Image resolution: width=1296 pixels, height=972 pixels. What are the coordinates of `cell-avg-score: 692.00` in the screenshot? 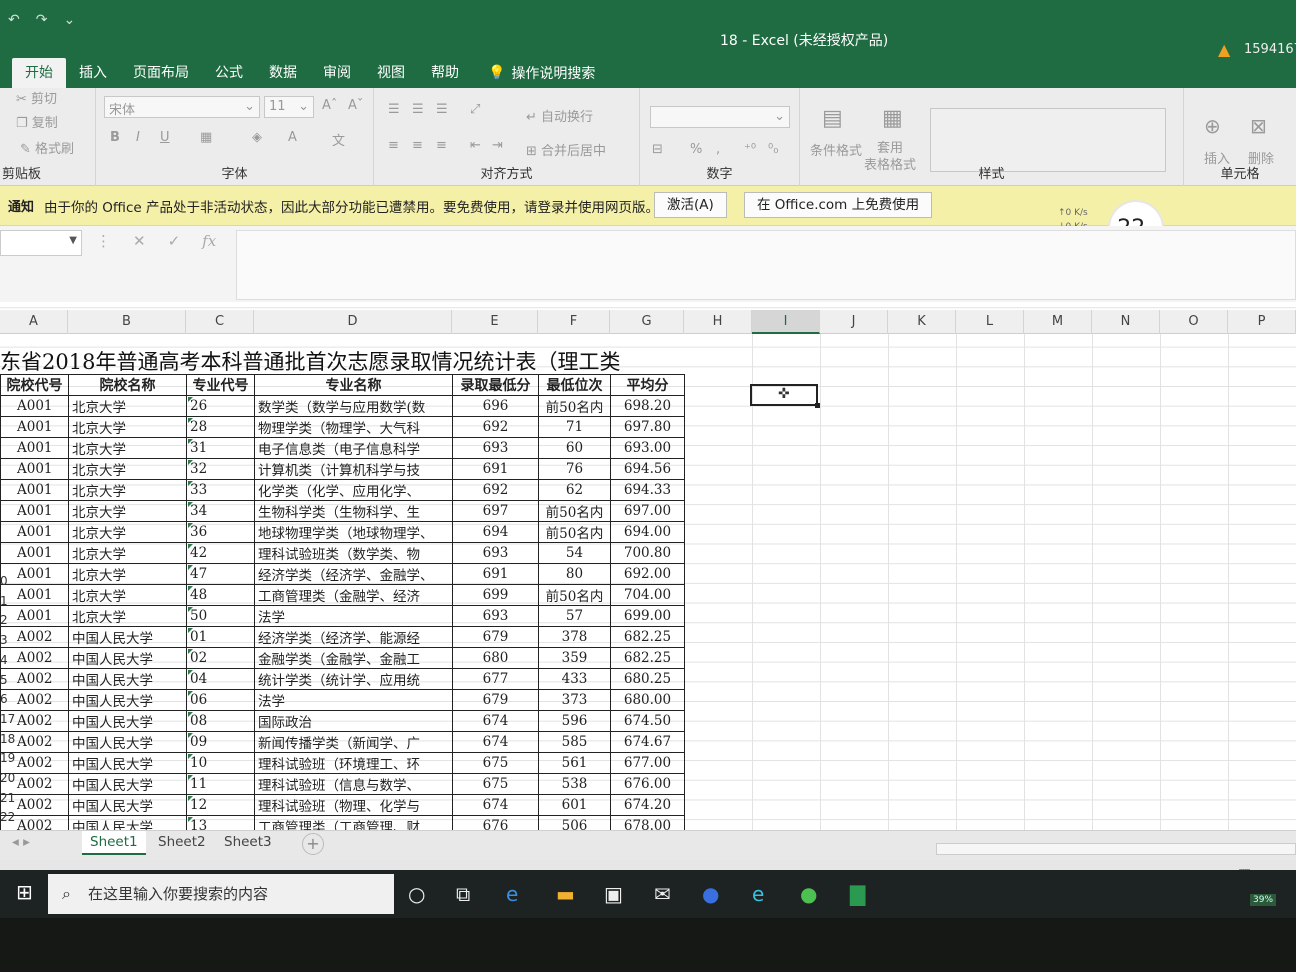 It's located at (647, 574).